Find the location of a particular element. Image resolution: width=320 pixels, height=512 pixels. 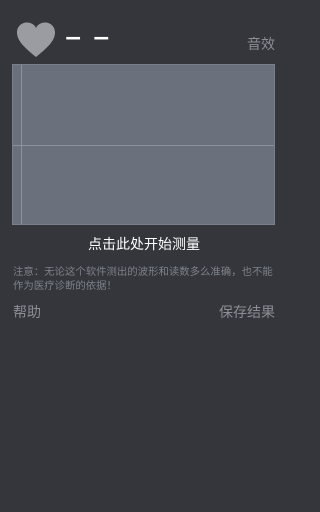

start-measure-button: 点击此处开始测量 is located at coordinates (144, 245).